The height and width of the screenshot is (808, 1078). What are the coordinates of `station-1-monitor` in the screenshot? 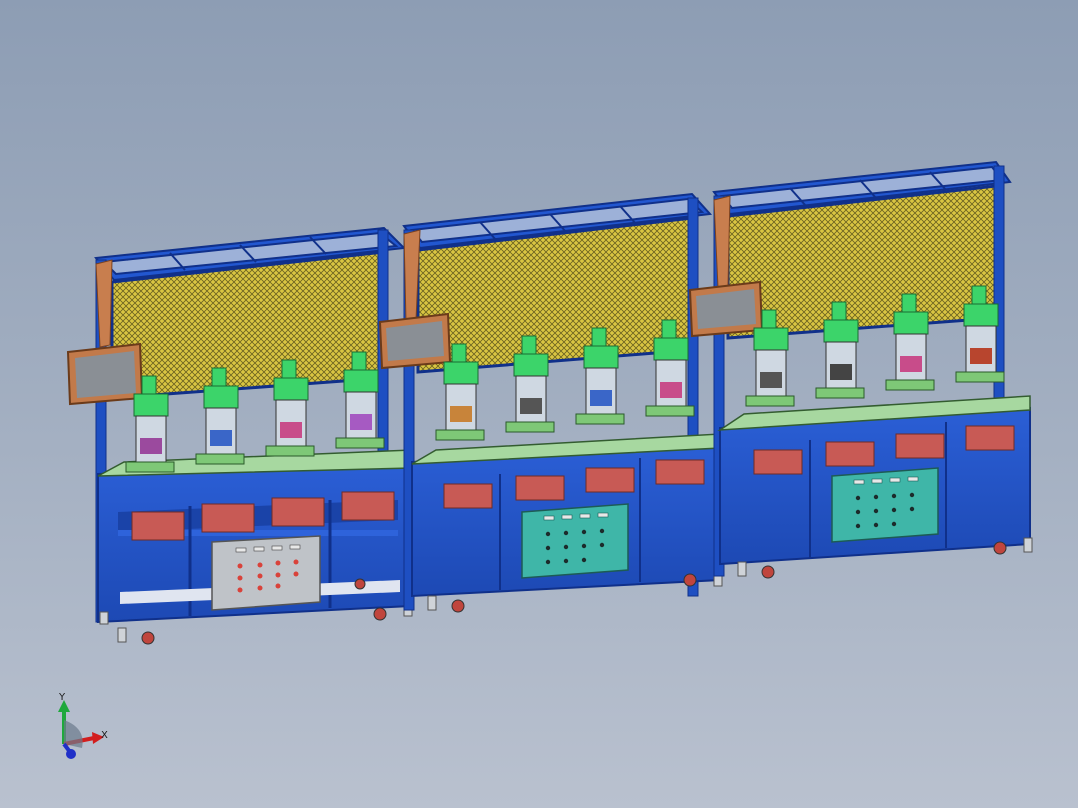 It's located at (105, 374).